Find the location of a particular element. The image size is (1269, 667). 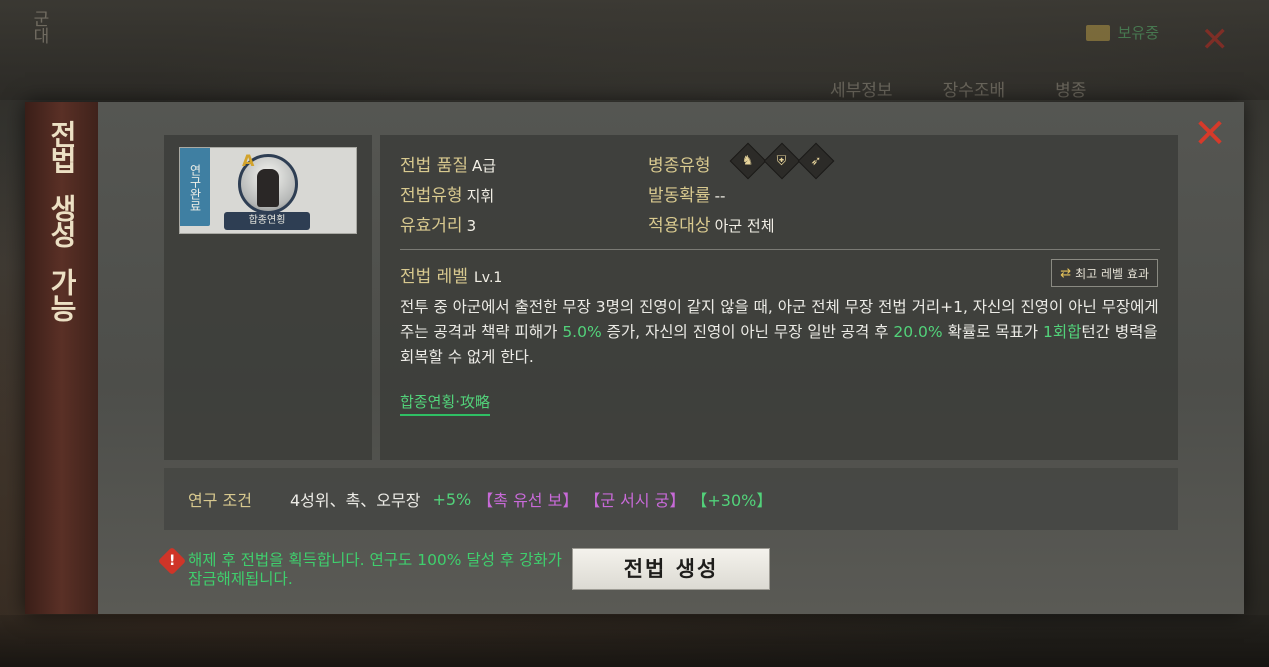

max-level-effect-label: 최고 레벨 효과 is located at coordinates (1112, 273).